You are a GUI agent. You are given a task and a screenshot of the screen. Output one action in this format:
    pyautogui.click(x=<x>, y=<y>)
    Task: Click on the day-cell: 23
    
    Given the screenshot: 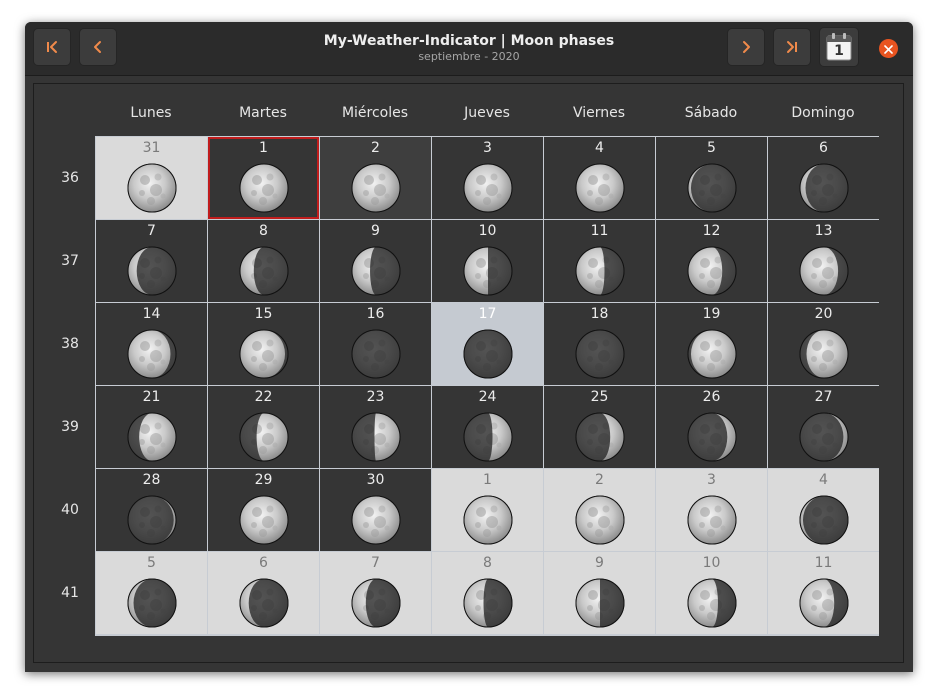 What is the action you would take?
    pyautogui.click(x=375, y=427)
    